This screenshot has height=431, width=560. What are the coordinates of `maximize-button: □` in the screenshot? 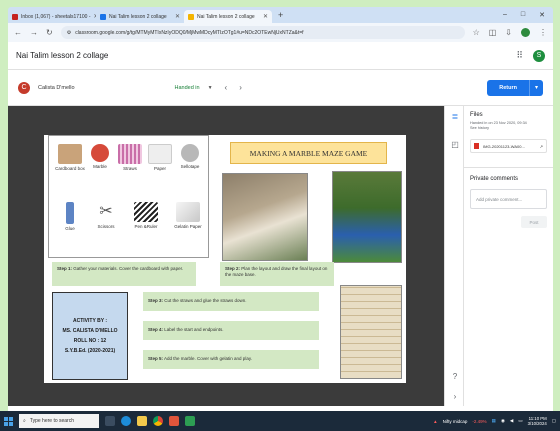 It's located at (523, 15).